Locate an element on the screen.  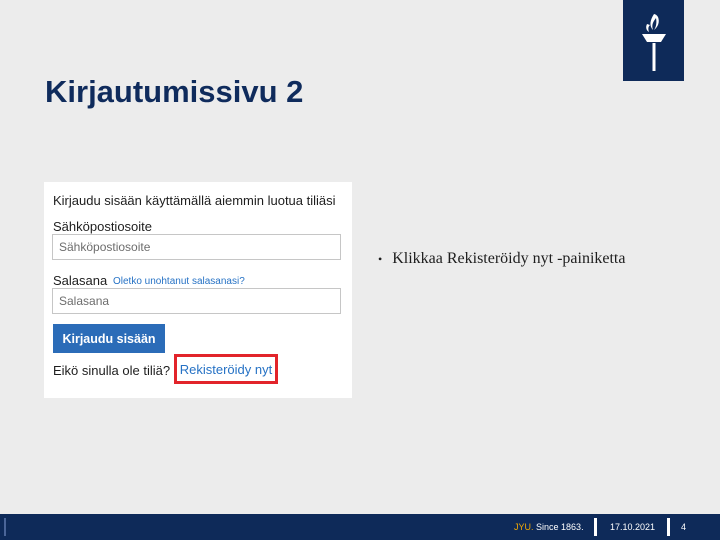
footer-tagline: JYU. Since 1863. is located at coordinates (549, 527).